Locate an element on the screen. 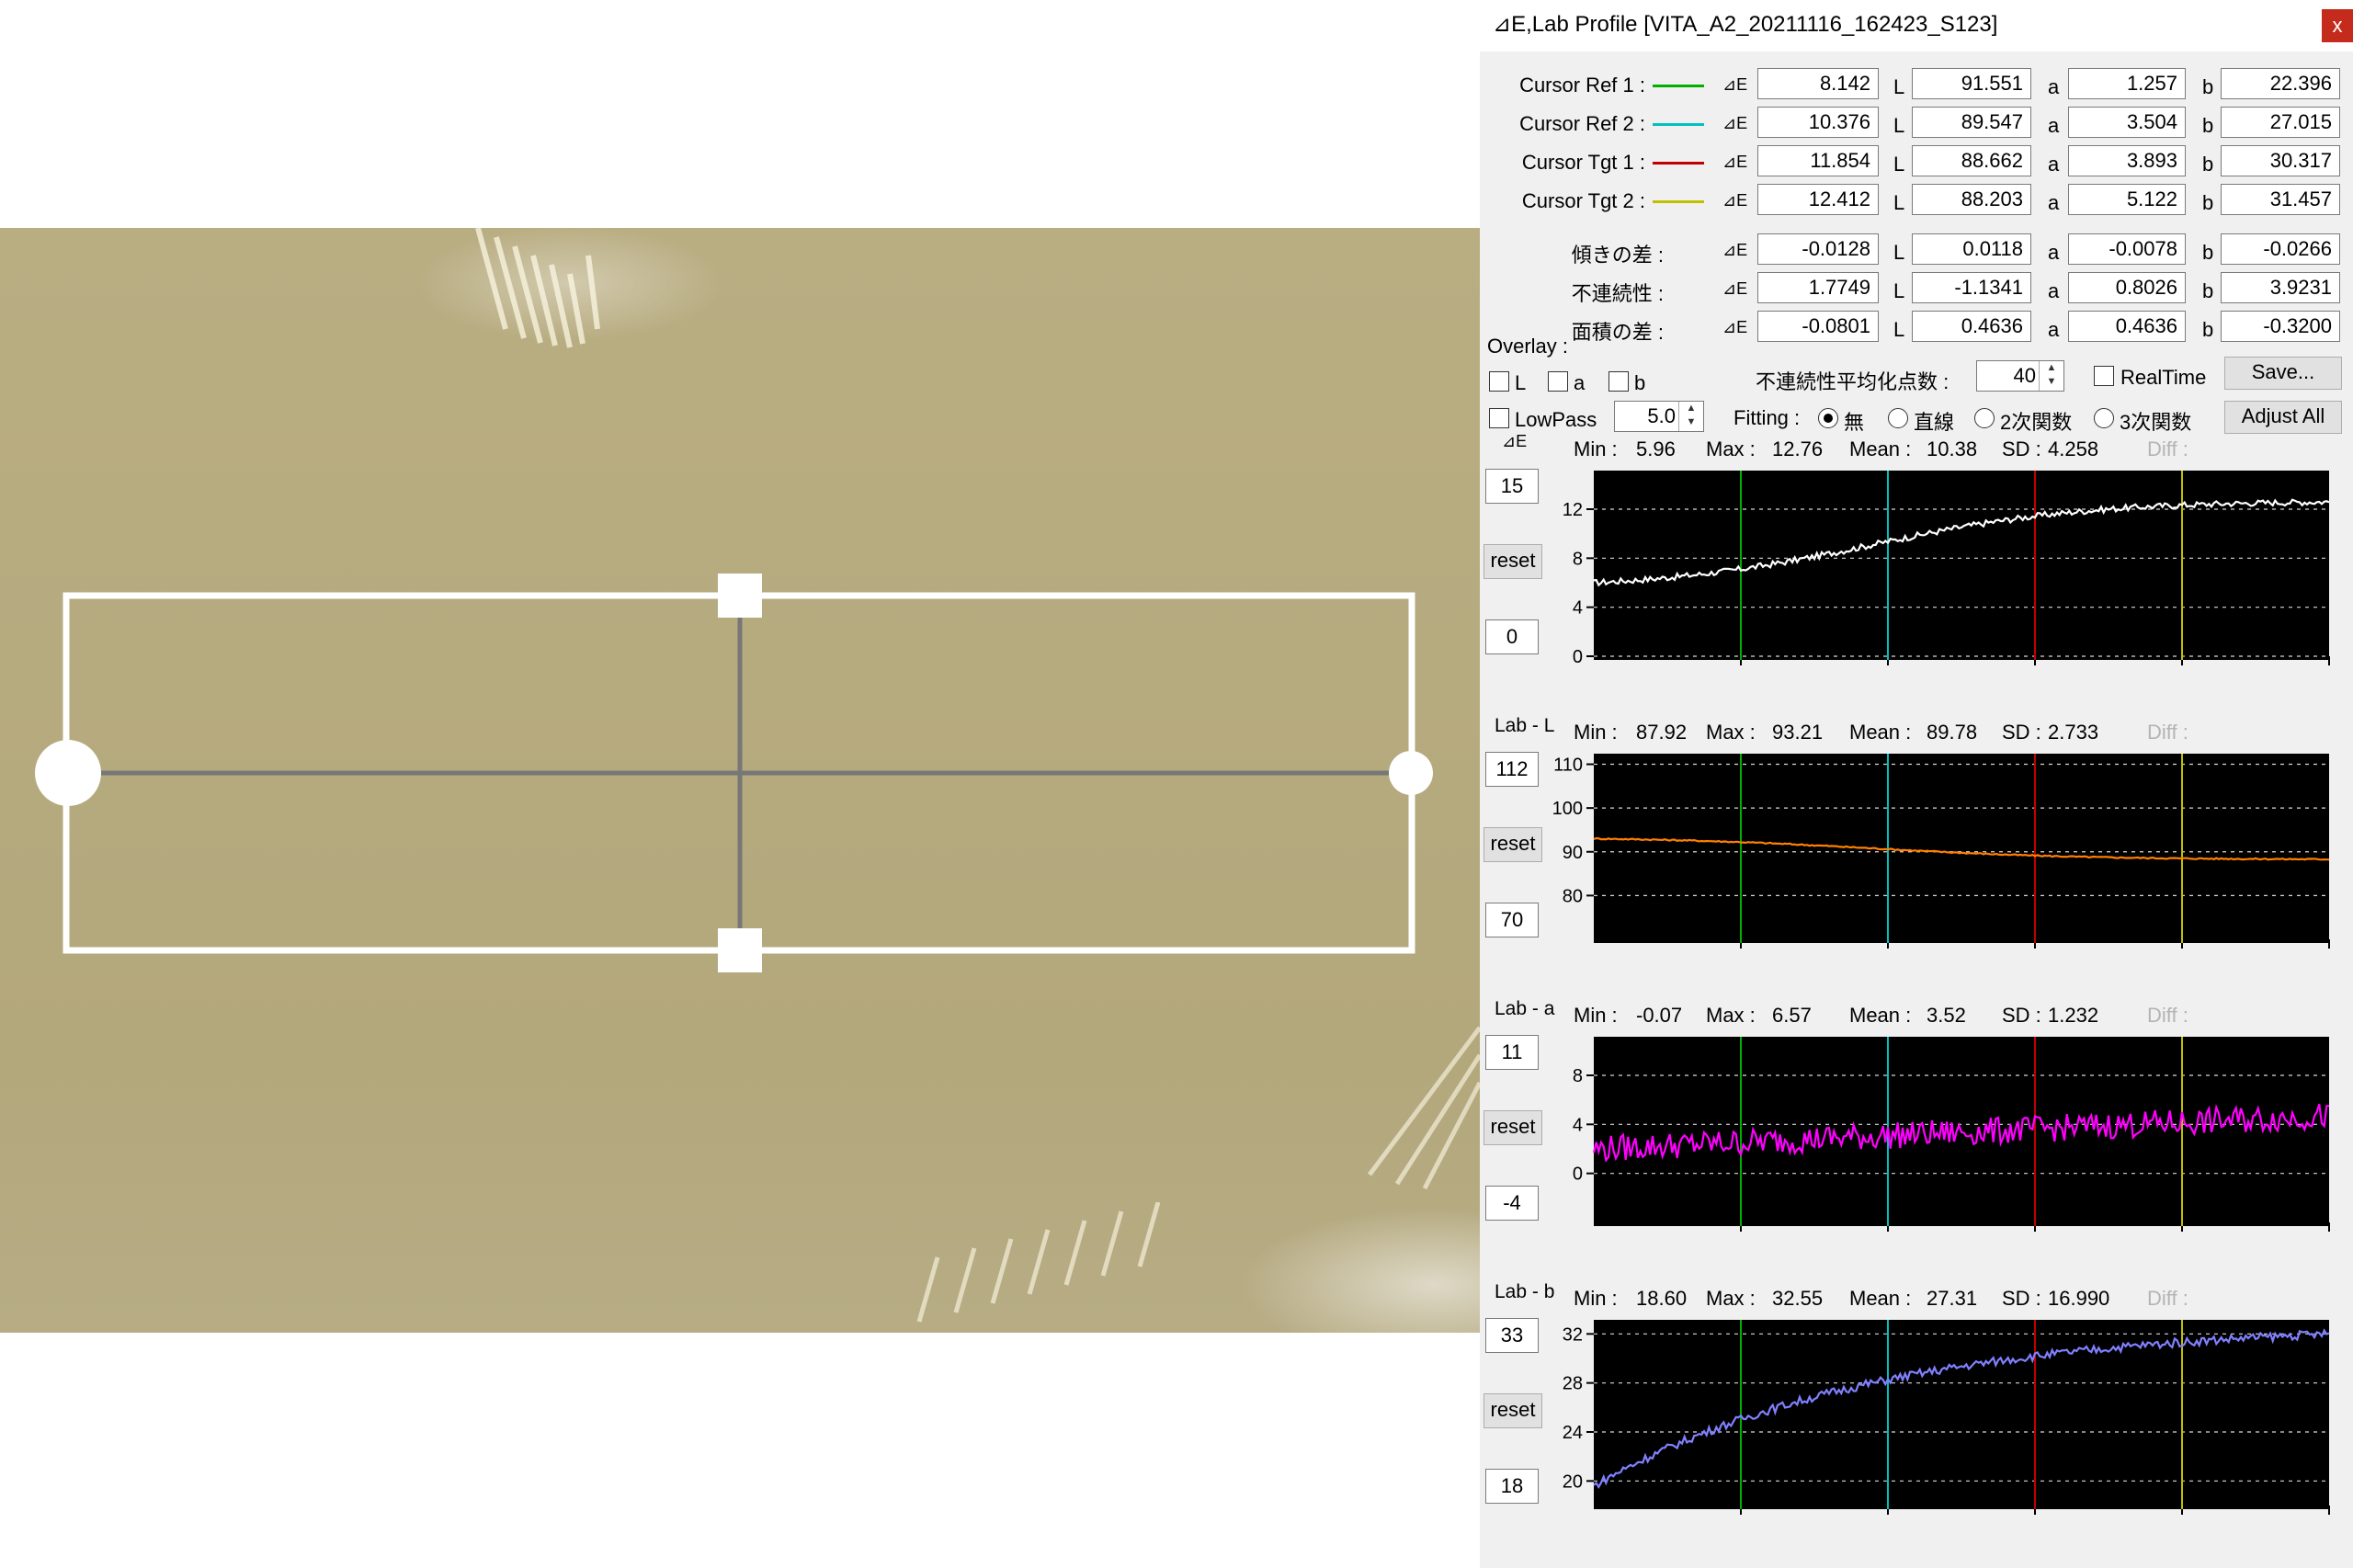  profile-chart-3: 0 4 8 Start End is located at coordinates (1916, 1117).